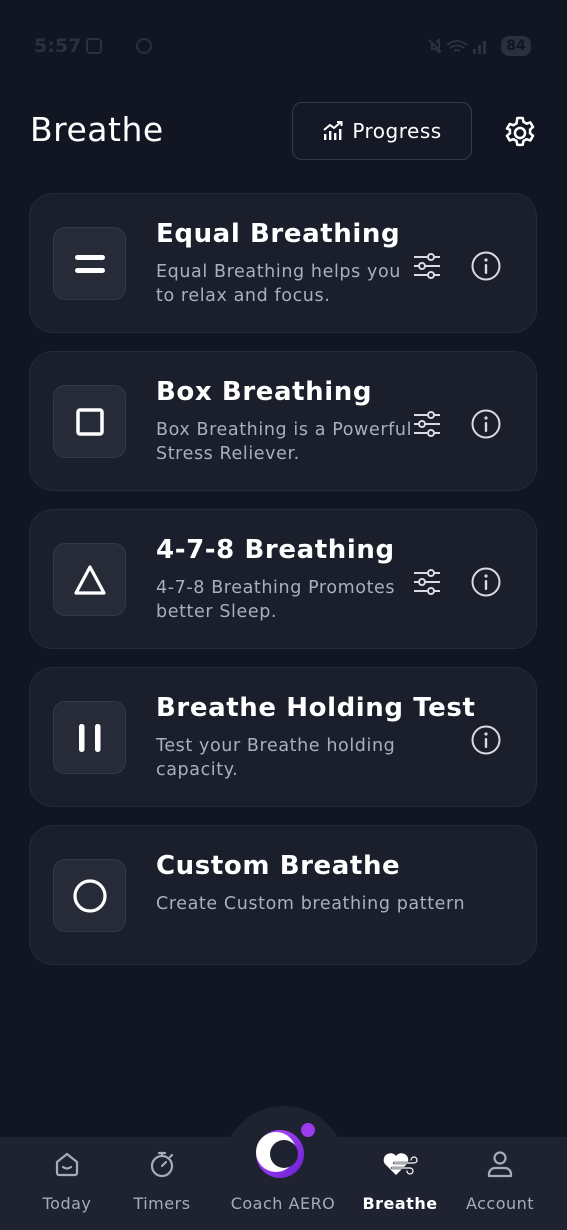  What do you see at coordinates (275, 550) in the screenshot?
I see `card-title: 4-7-8 Breathing` at bounding box center [275, 550].